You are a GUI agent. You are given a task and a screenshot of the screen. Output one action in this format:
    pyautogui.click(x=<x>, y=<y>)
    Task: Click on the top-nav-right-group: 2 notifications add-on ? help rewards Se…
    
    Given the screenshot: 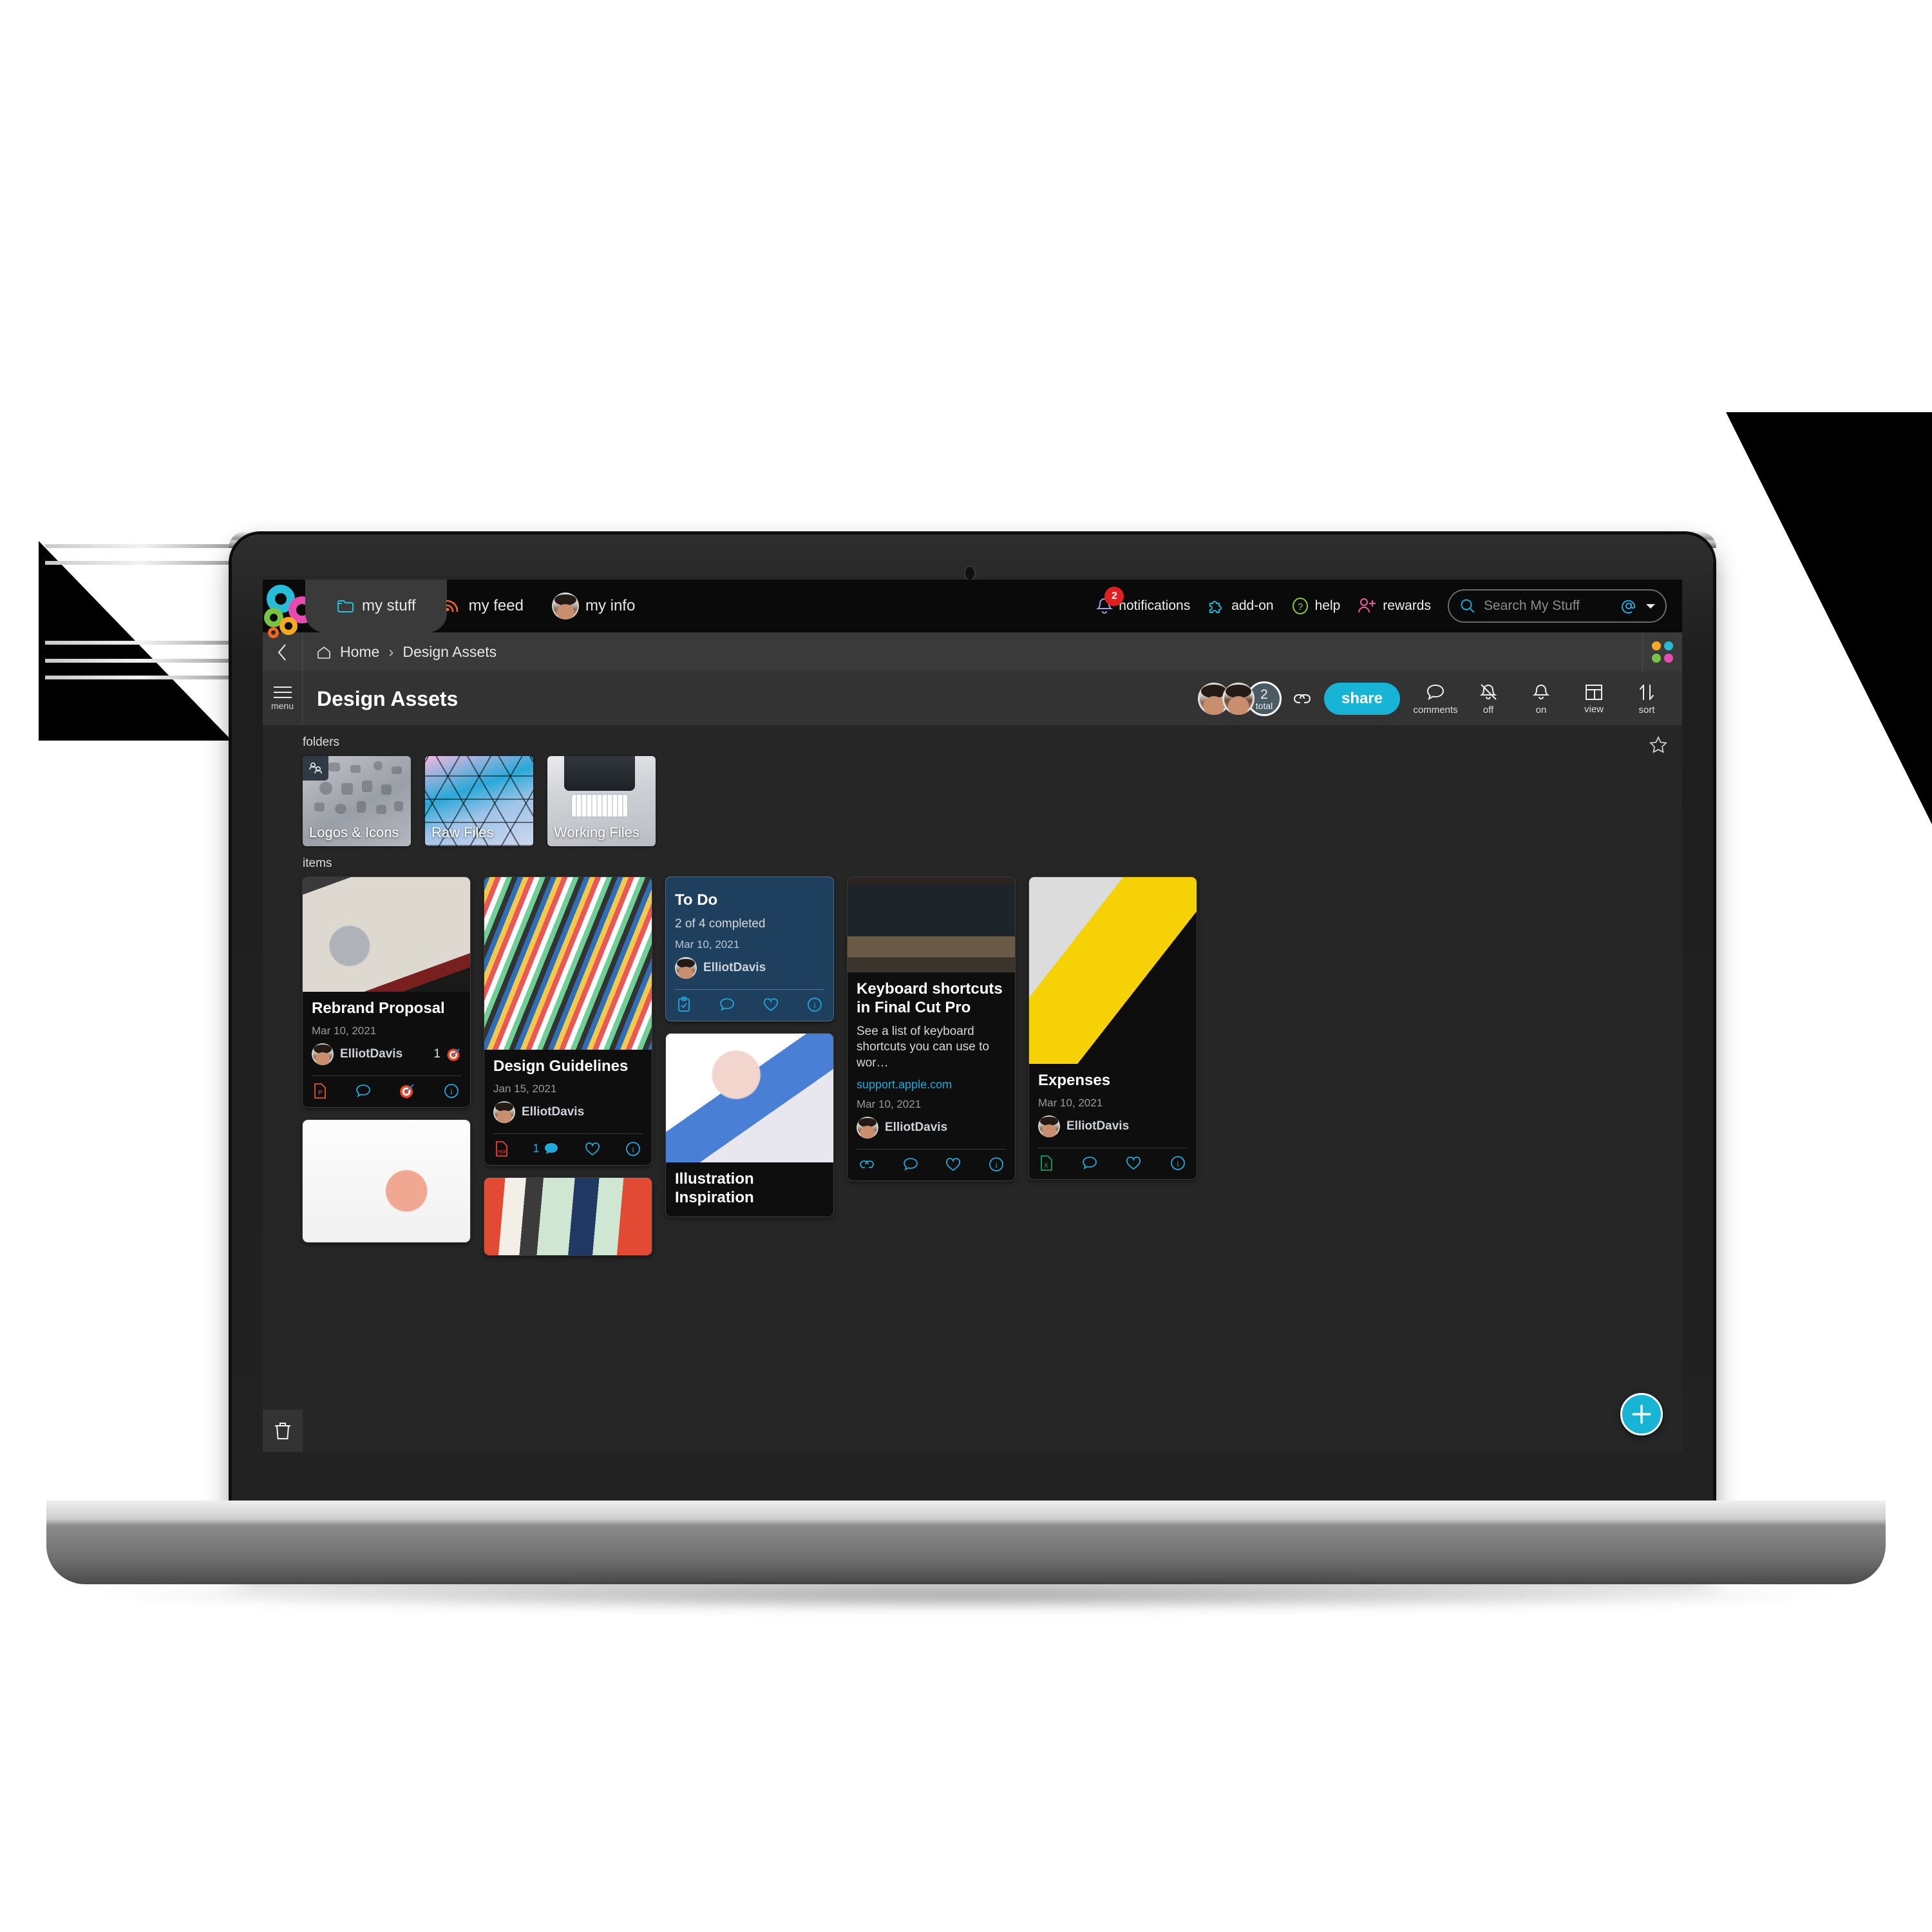 What is the action you would take?
    pyautogui.click(x=1388, y=605)
    